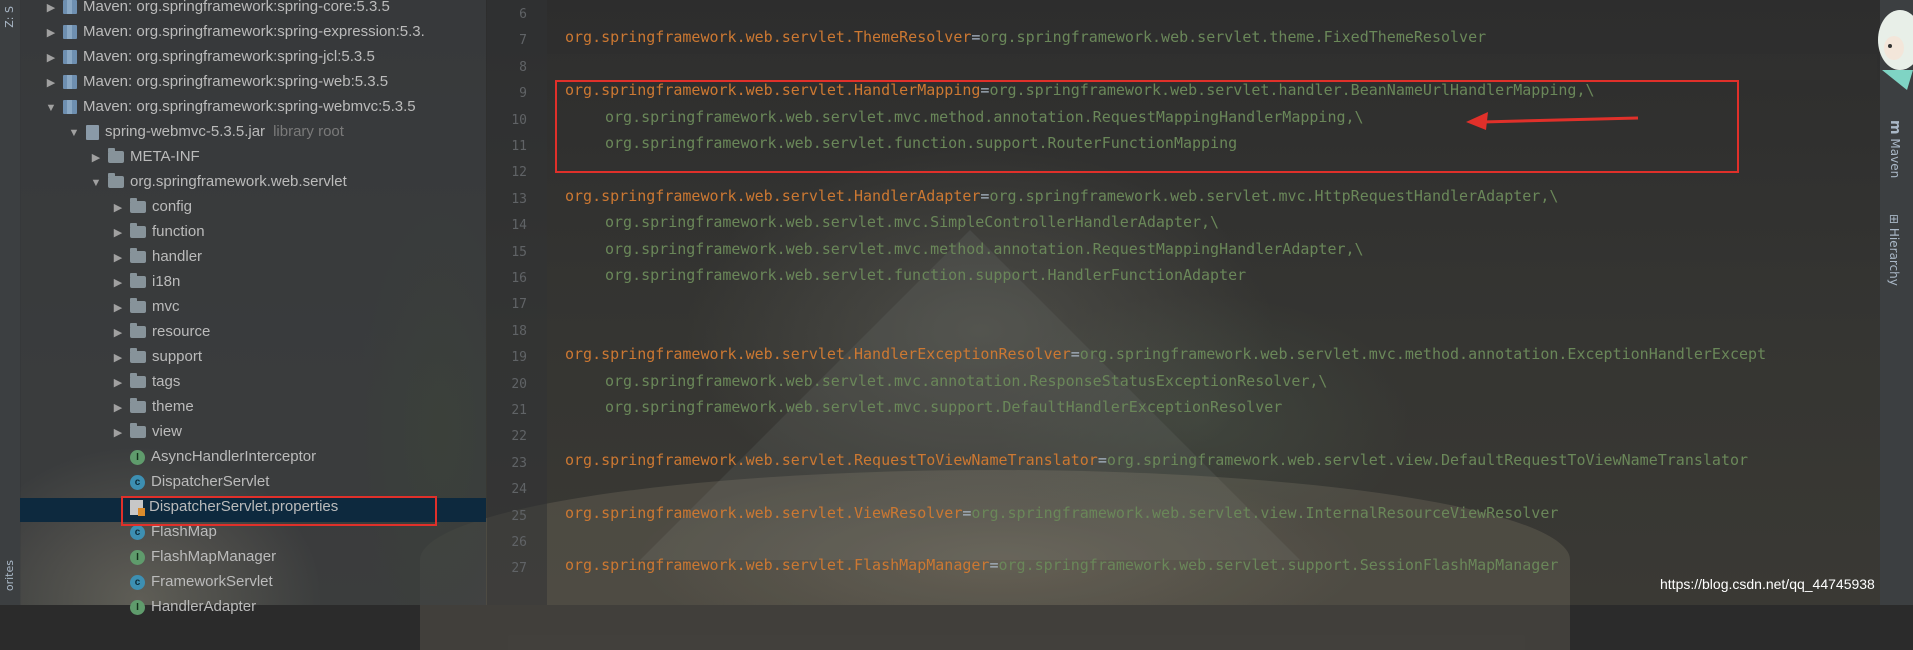  I want to click on tree-node-label: resource, so click(181, 331).